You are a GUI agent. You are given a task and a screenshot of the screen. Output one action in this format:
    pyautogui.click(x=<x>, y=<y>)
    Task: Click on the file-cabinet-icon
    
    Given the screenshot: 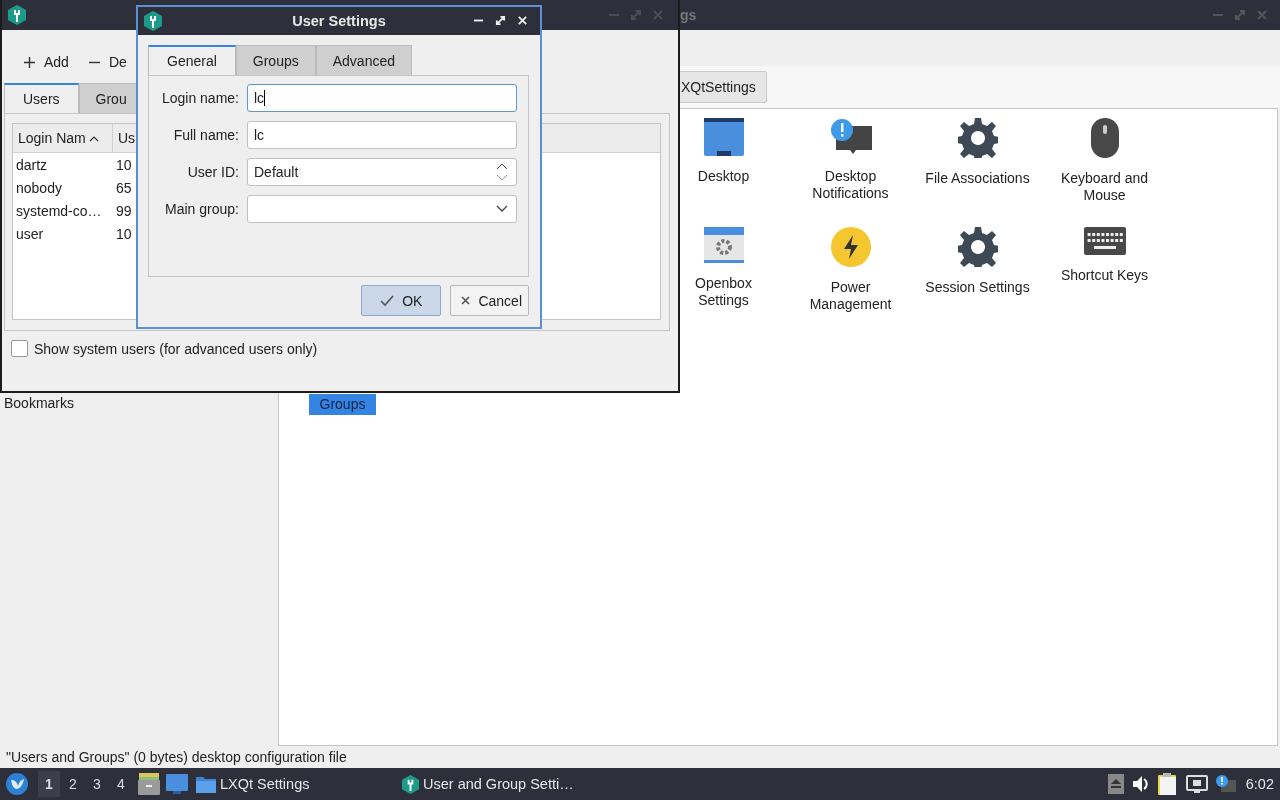 What is the action you would take?
    pyautogui.click(x=149, y=784)
    